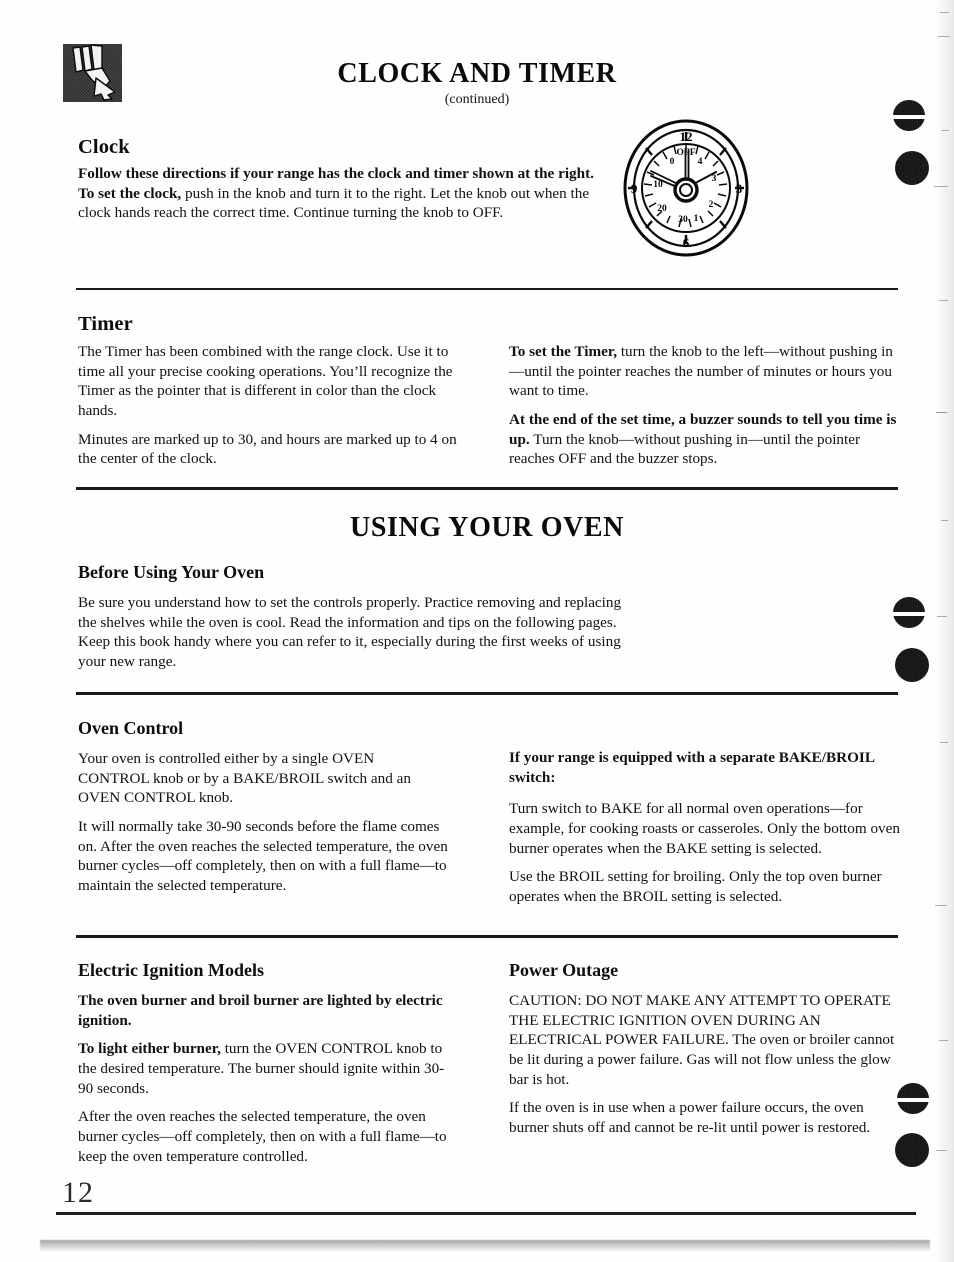 The image size is (954, 1262). What do you see at coordinates (149, 1049) in the screenshot?
I see `light-burner-bold-run: To light either burner,` at bounding box center [149, 1049].